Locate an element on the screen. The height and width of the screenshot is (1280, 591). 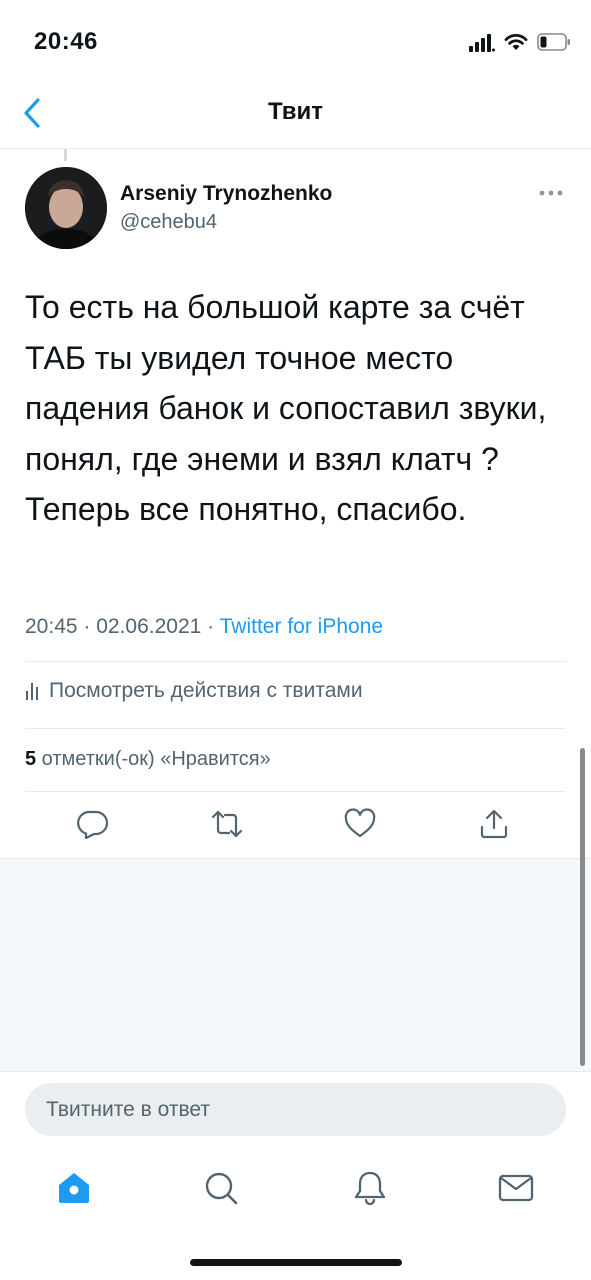
thread-connector-line is located at coordinates (65, 155).